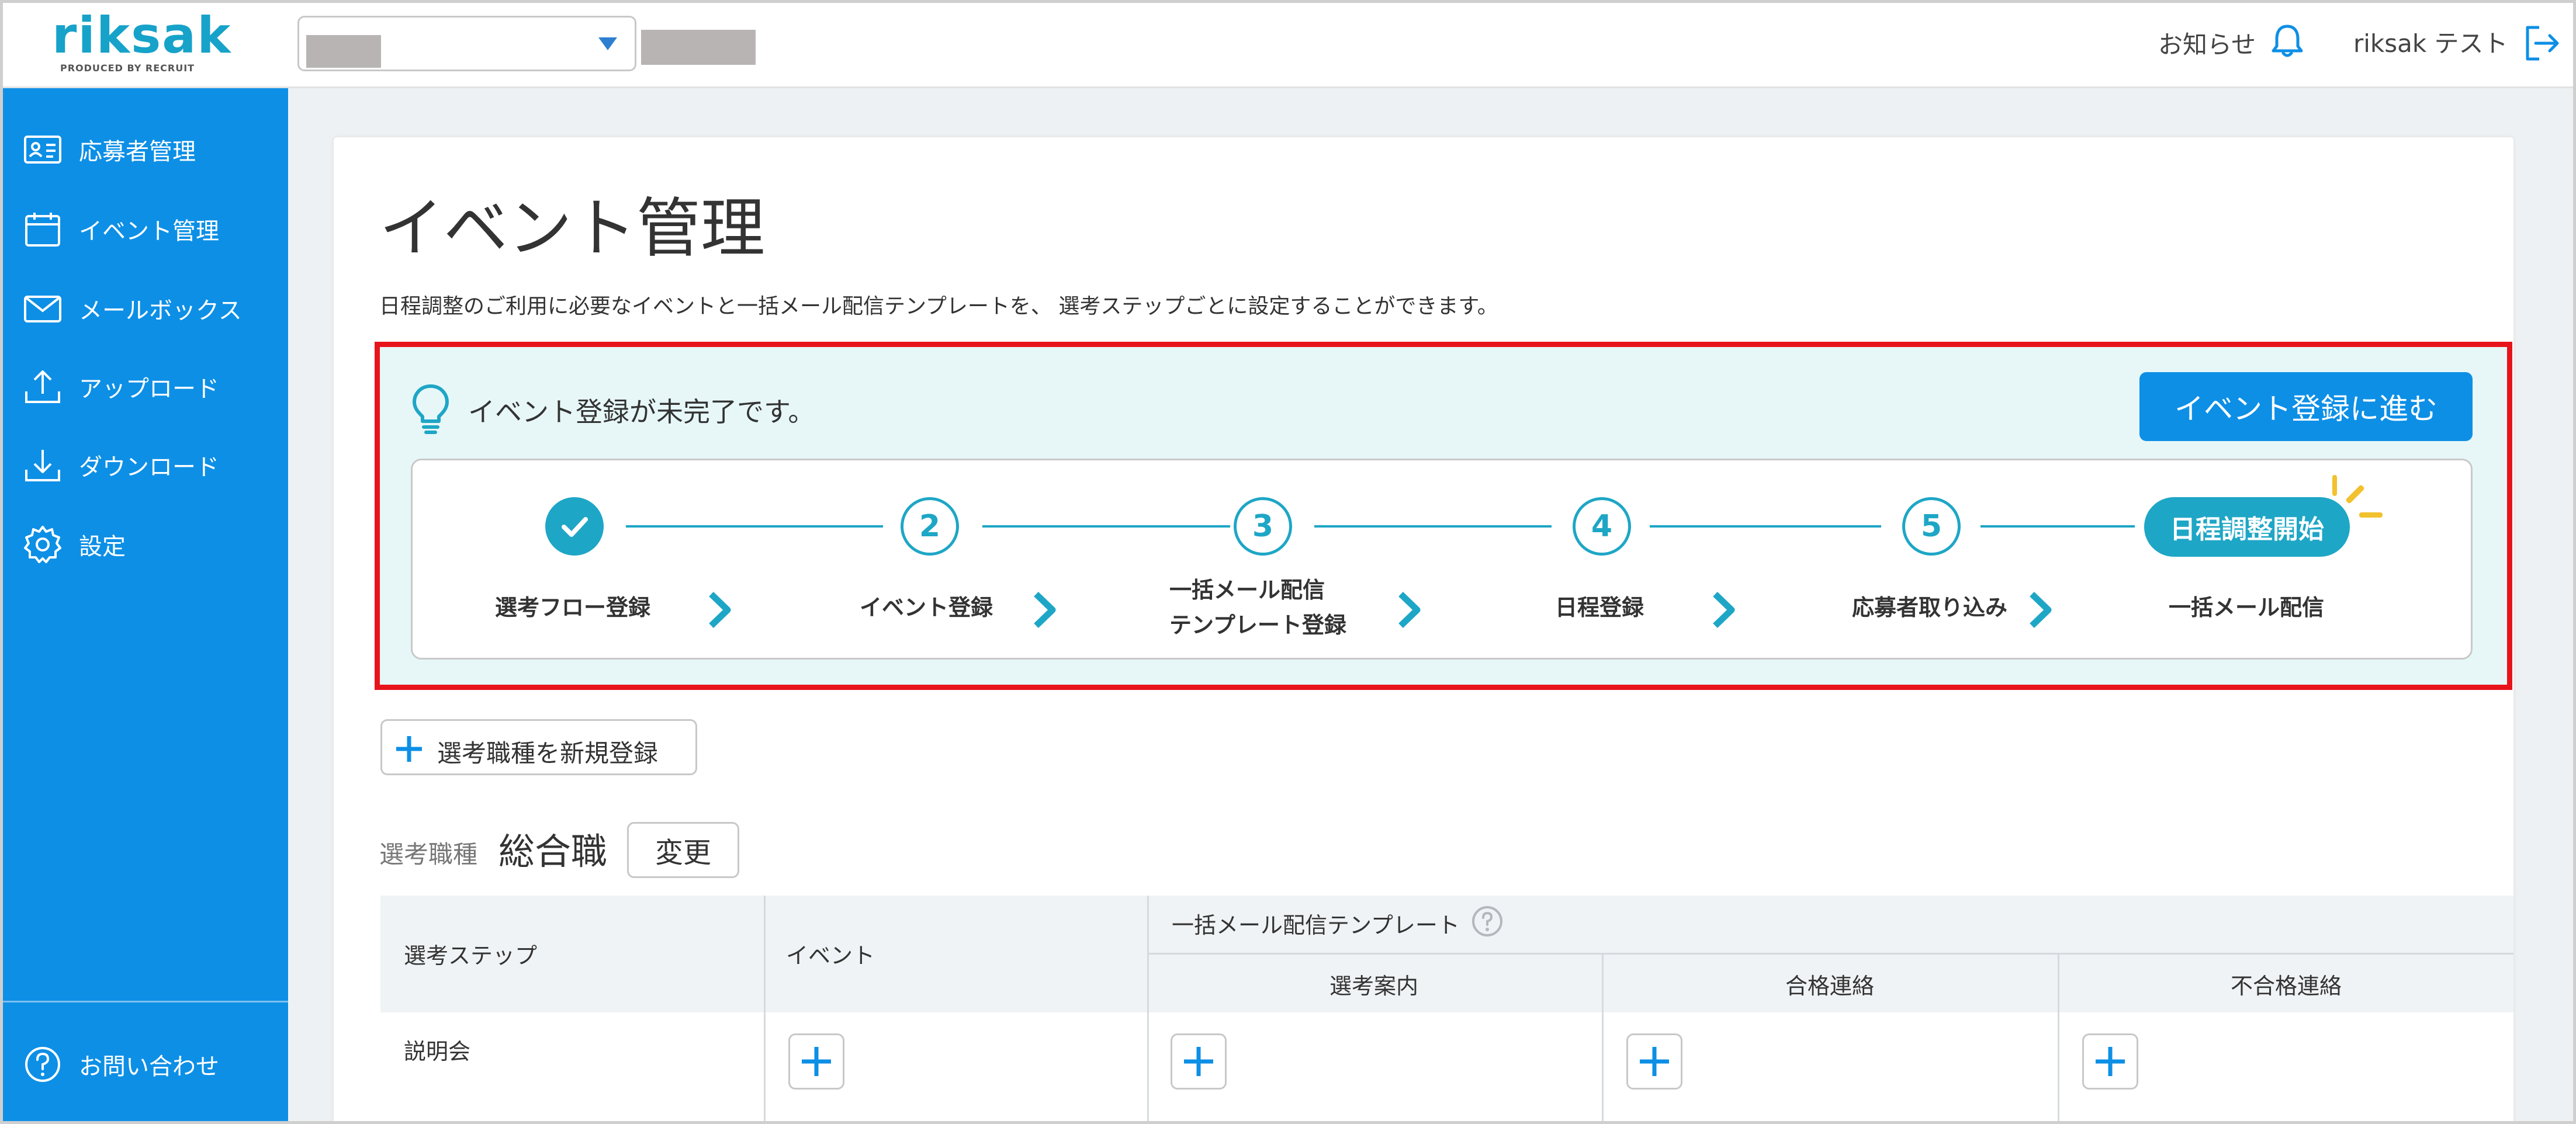  What do you see at coordinates (2287, 40) in the screenshot?
I see `bell-icon` at bounding box center [2287, 40].